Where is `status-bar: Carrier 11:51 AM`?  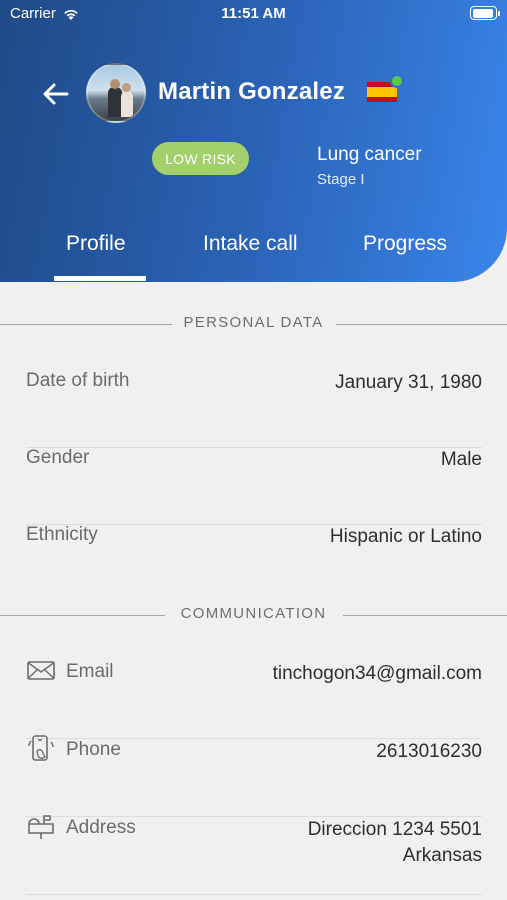
status-bar: Carrier 11:51 AM is located at coordinates (253, 14).